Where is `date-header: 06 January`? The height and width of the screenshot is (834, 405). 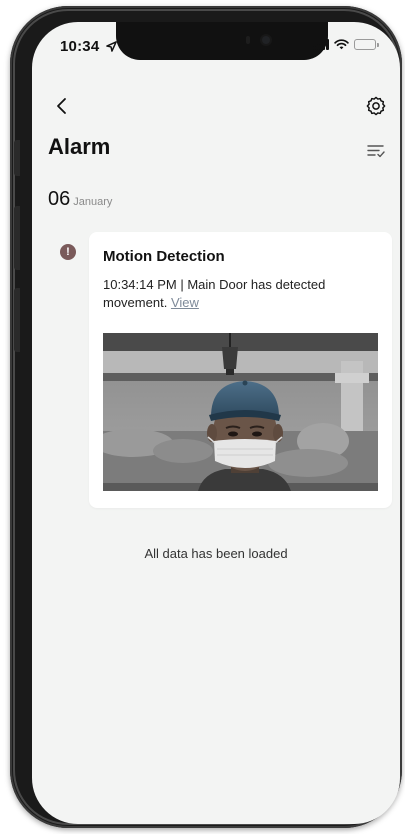 date-header: 06 January is located at coordinates (80, 199).